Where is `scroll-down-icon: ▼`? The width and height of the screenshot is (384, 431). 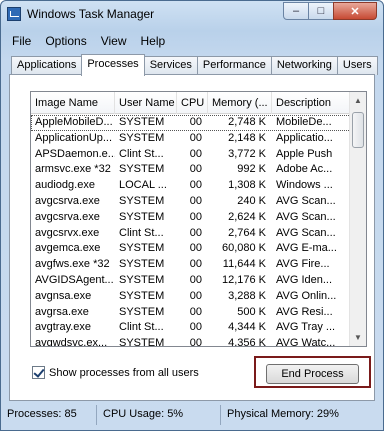 scroll-down-icon: ▼ is located at coordinates (358, 337).